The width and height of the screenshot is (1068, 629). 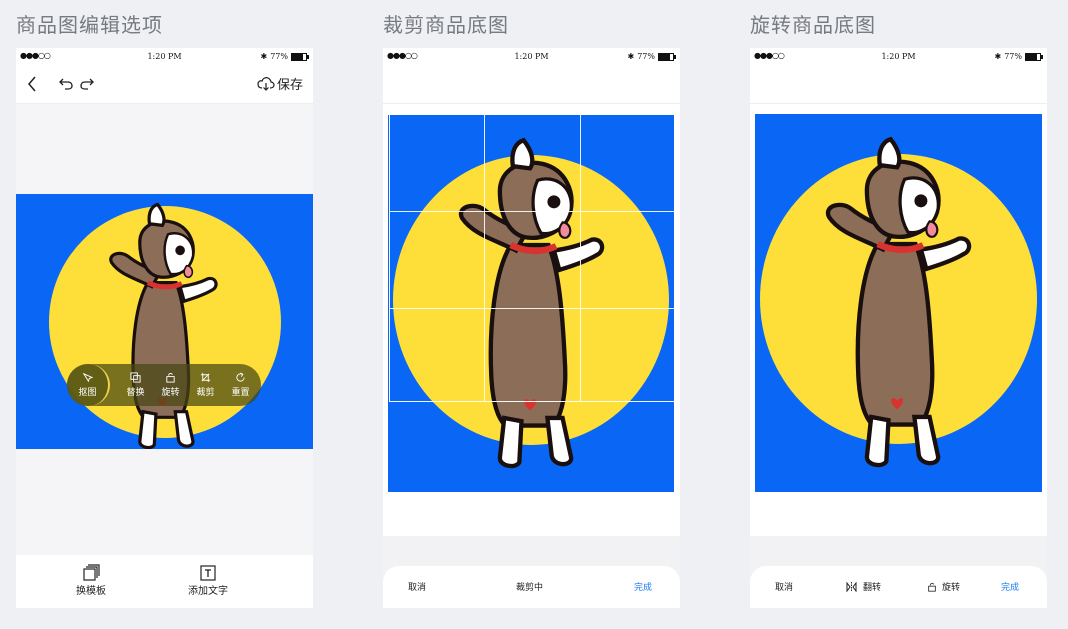 I want to click on section-title-crop: 裁剪商品底图, so click(x=446, y=25).